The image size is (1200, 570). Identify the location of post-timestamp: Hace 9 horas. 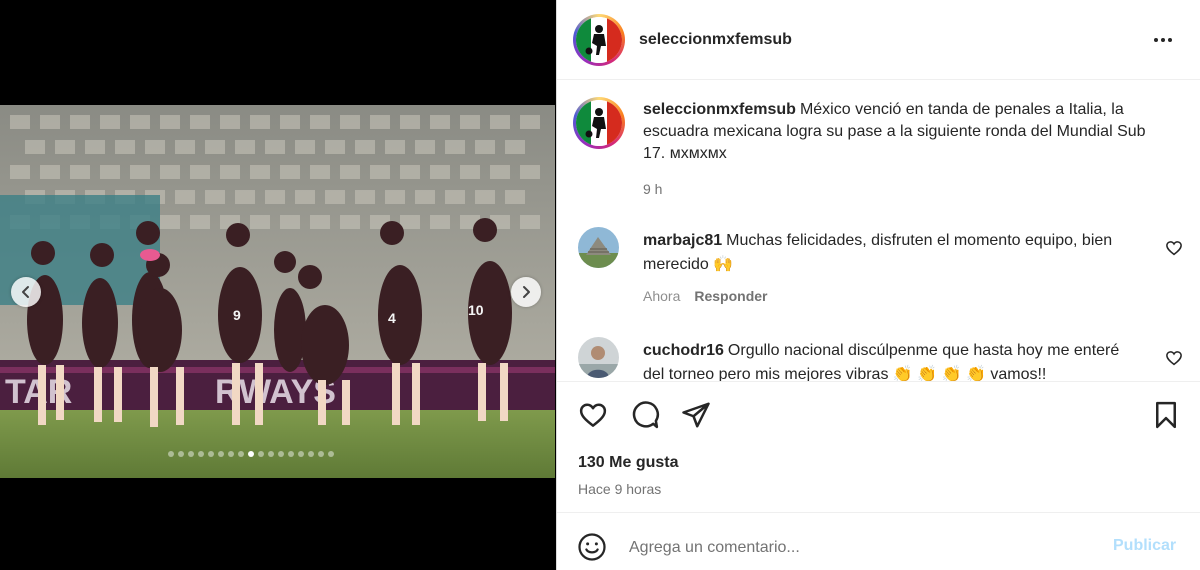
(619, 489).